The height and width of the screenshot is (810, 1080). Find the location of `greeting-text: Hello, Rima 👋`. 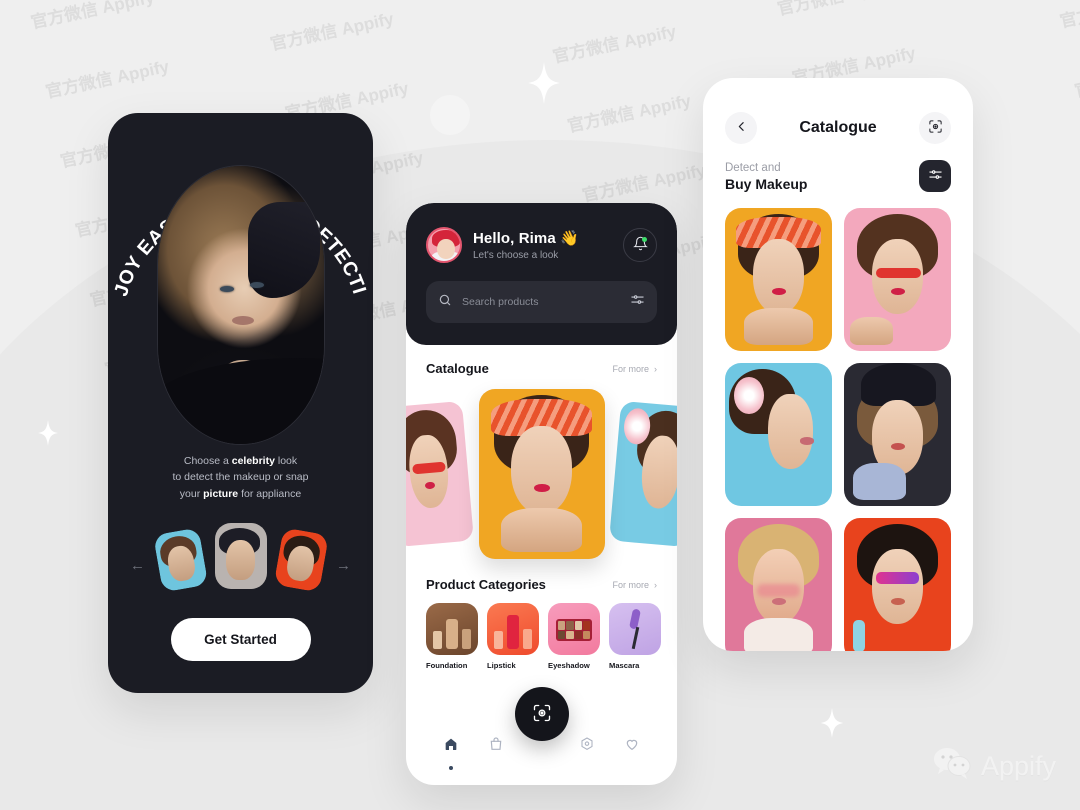

greeting-text: Hello, Rima 👋 is located at coordinates (526, 238).